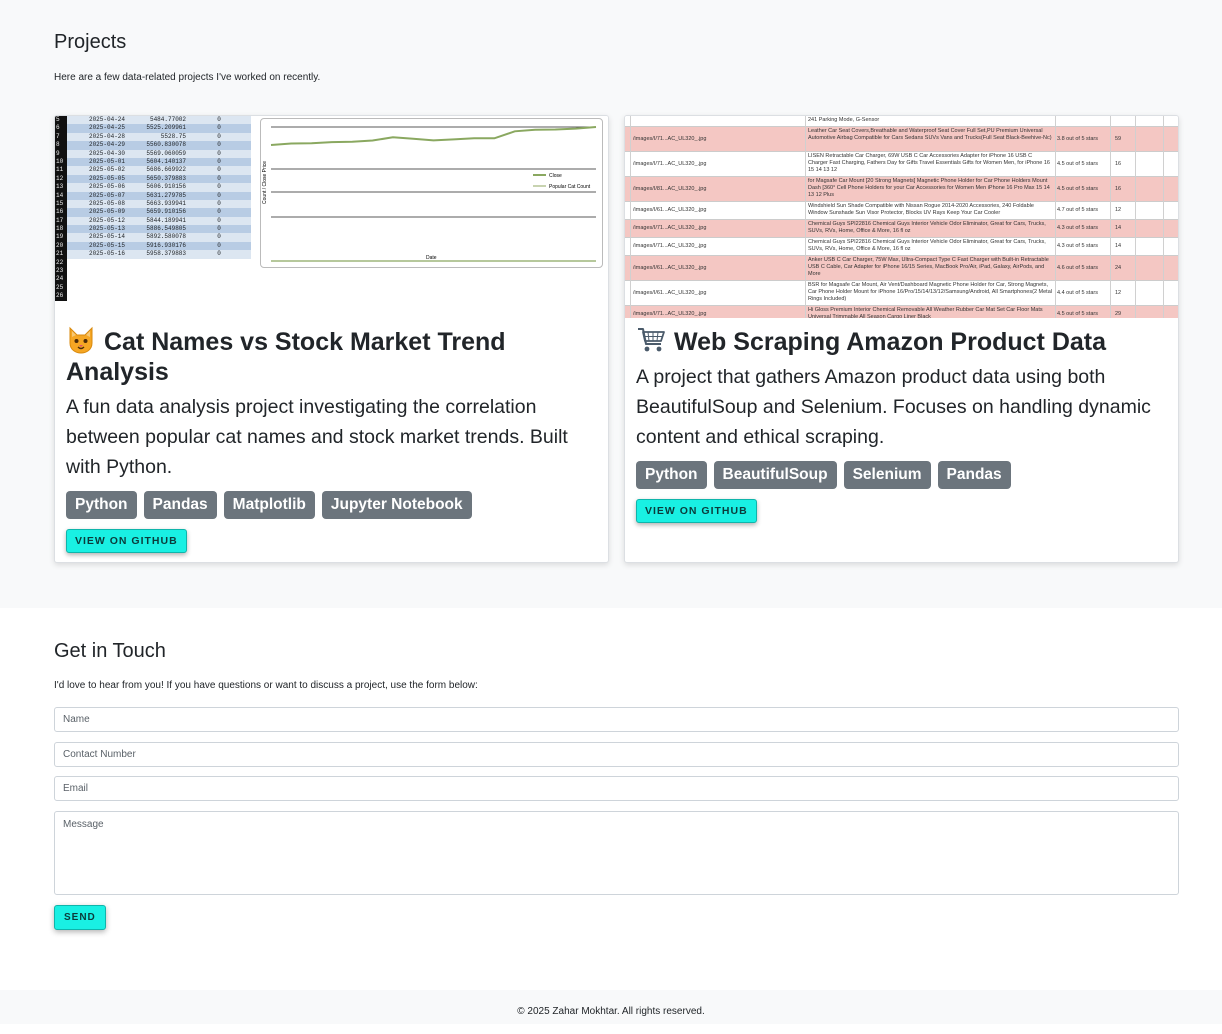 This screenshot has width=1222, height=1034. What do you see at coordinates (166, 245) in the screenshot?
I see `sheet-cell: 5916.930176` at bounding box center [166, 245].